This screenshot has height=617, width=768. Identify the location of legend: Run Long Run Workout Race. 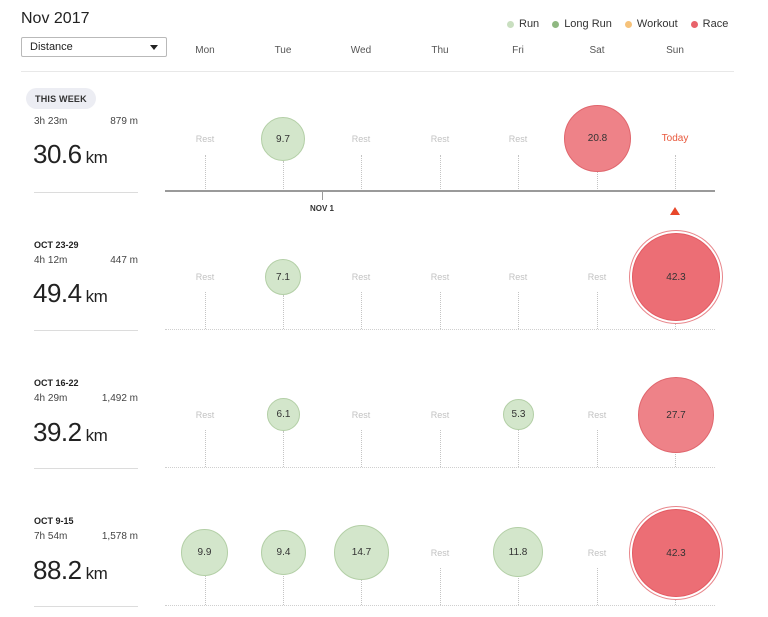
(617, 24).